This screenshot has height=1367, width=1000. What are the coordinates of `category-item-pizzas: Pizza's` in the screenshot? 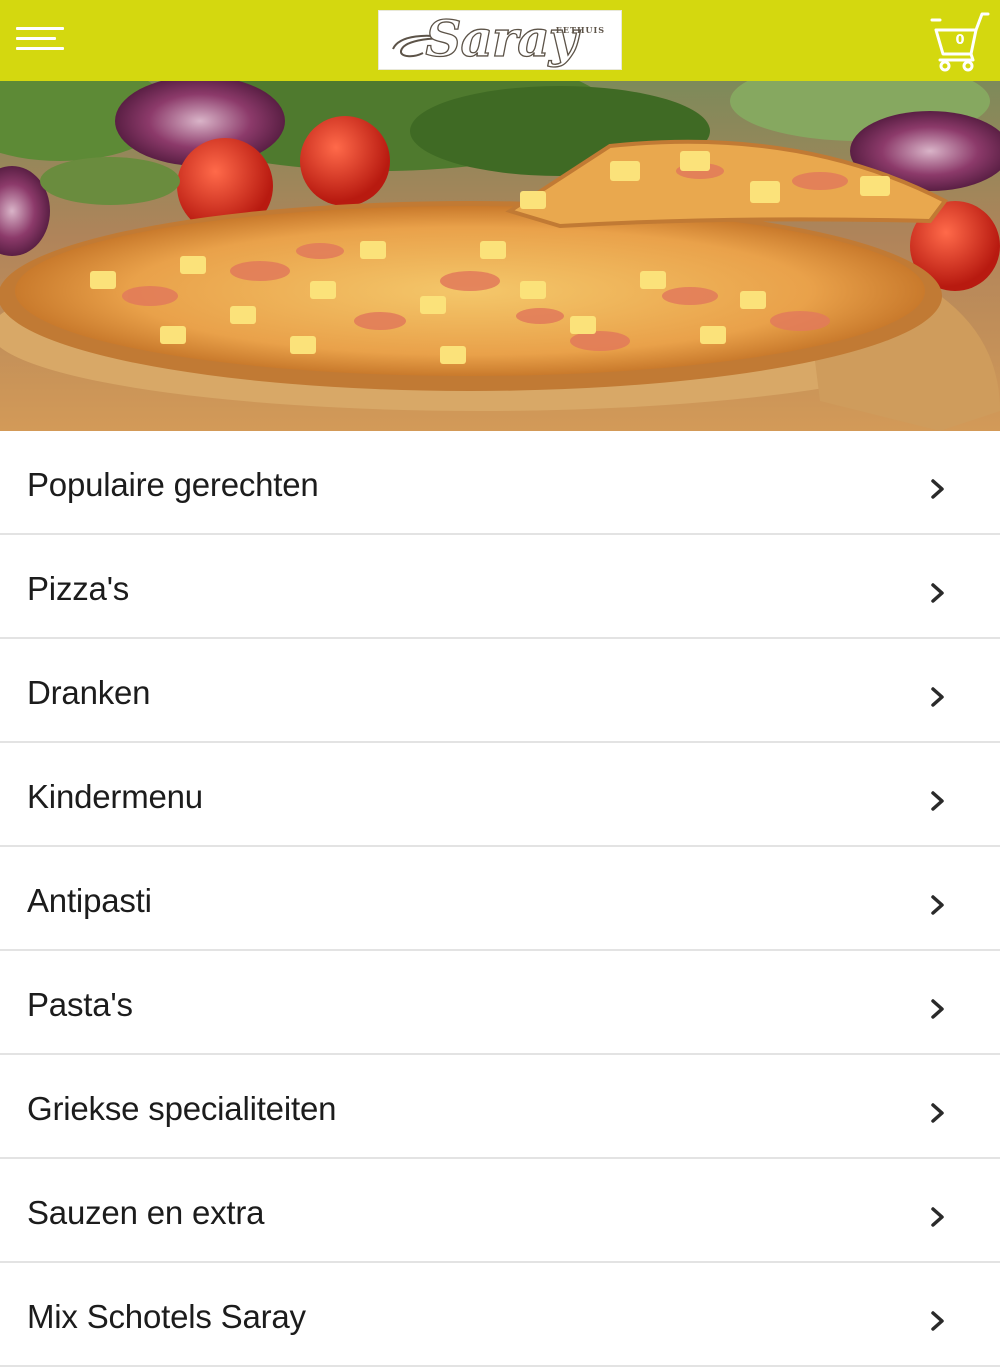 It's located at (500, 587).